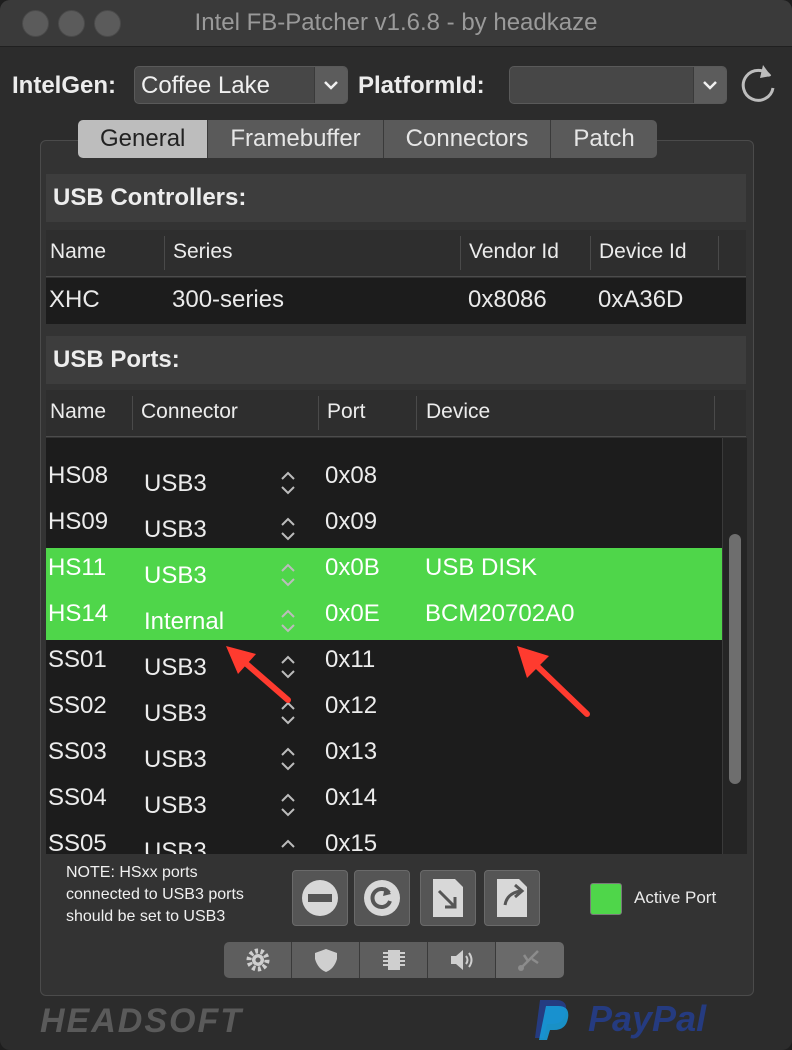  What do you see at coordinates (296, 139) in the screenshot?
I see `tab-framebuffer: Framebuffer` at bounding box center [296, 139].